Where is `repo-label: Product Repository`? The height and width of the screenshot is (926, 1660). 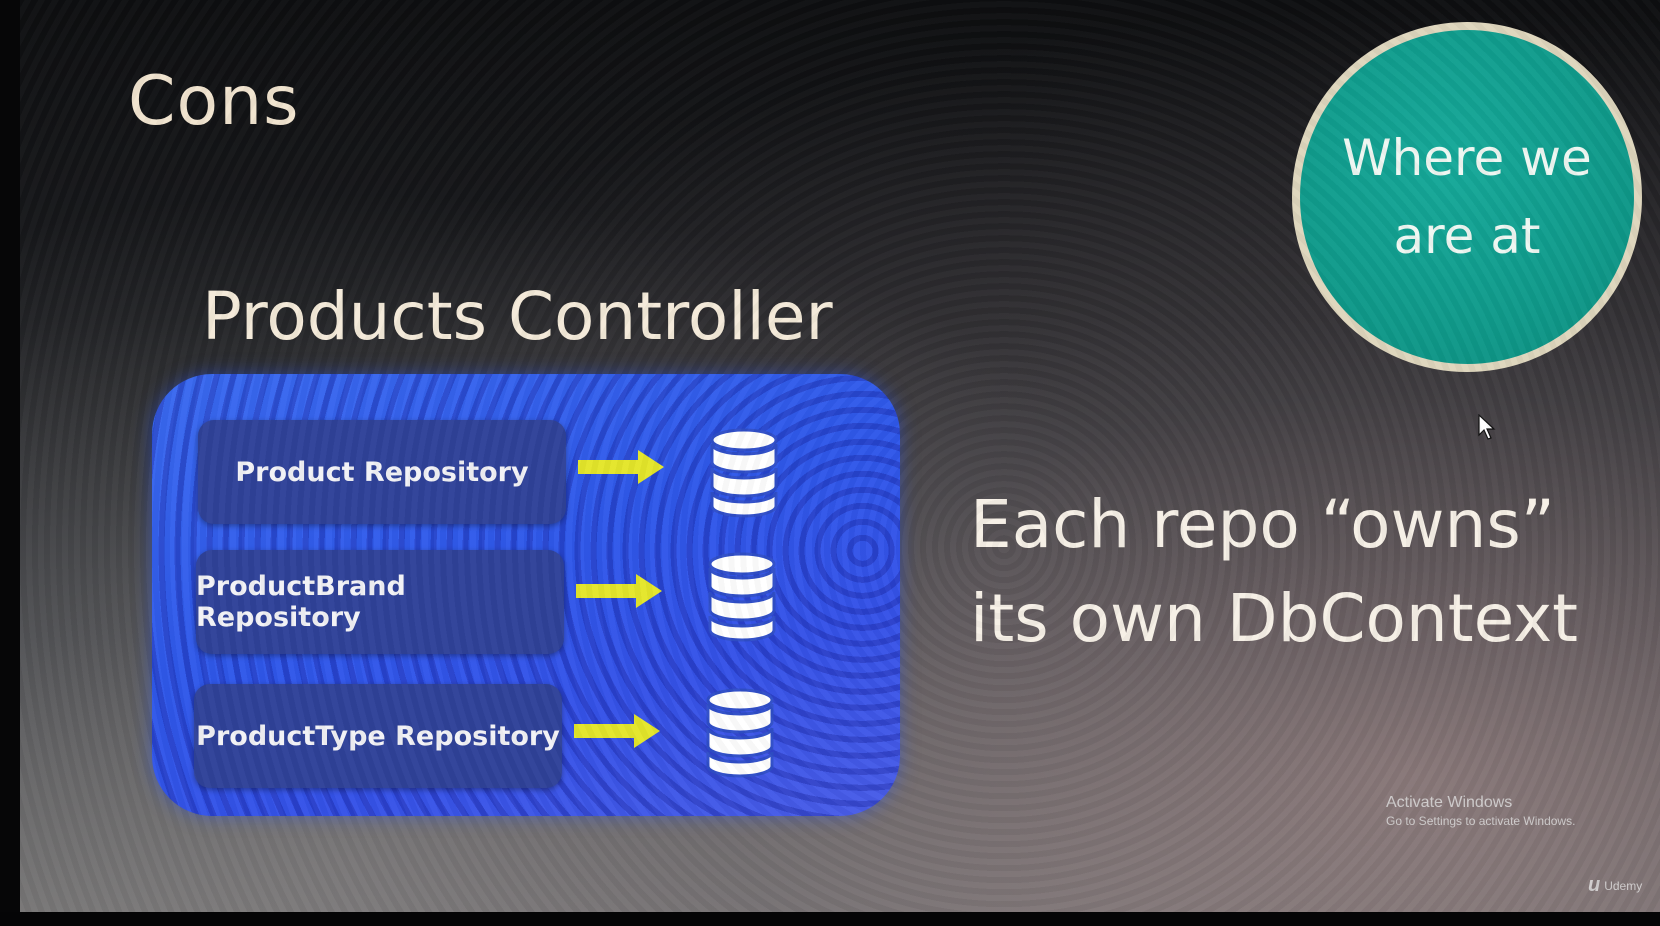 repo-label: Product Repository is located at coordinates (382, 472).